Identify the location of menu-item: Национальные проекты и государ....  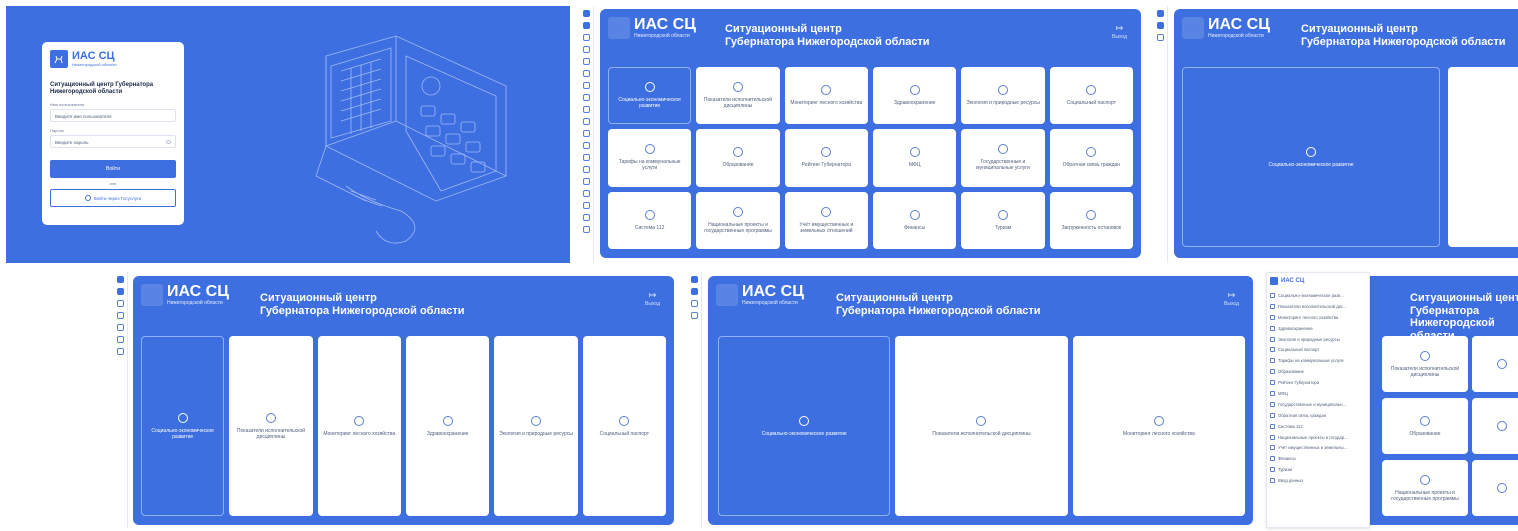
(1318, 437).